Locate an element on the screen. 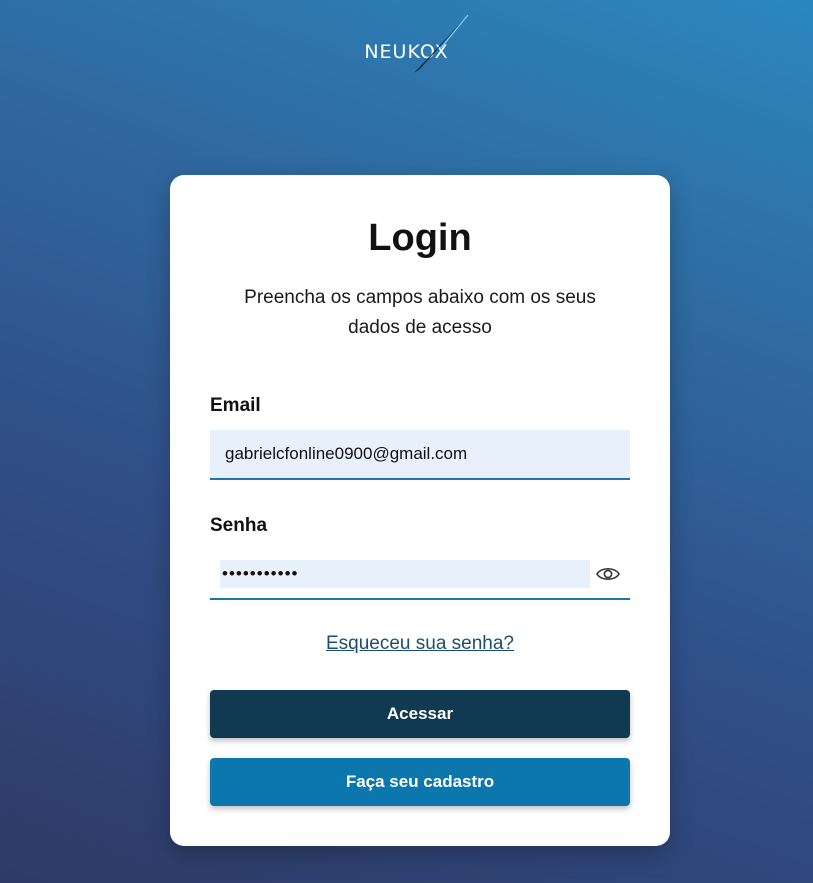  email-field is located at coordinates (420, 455).